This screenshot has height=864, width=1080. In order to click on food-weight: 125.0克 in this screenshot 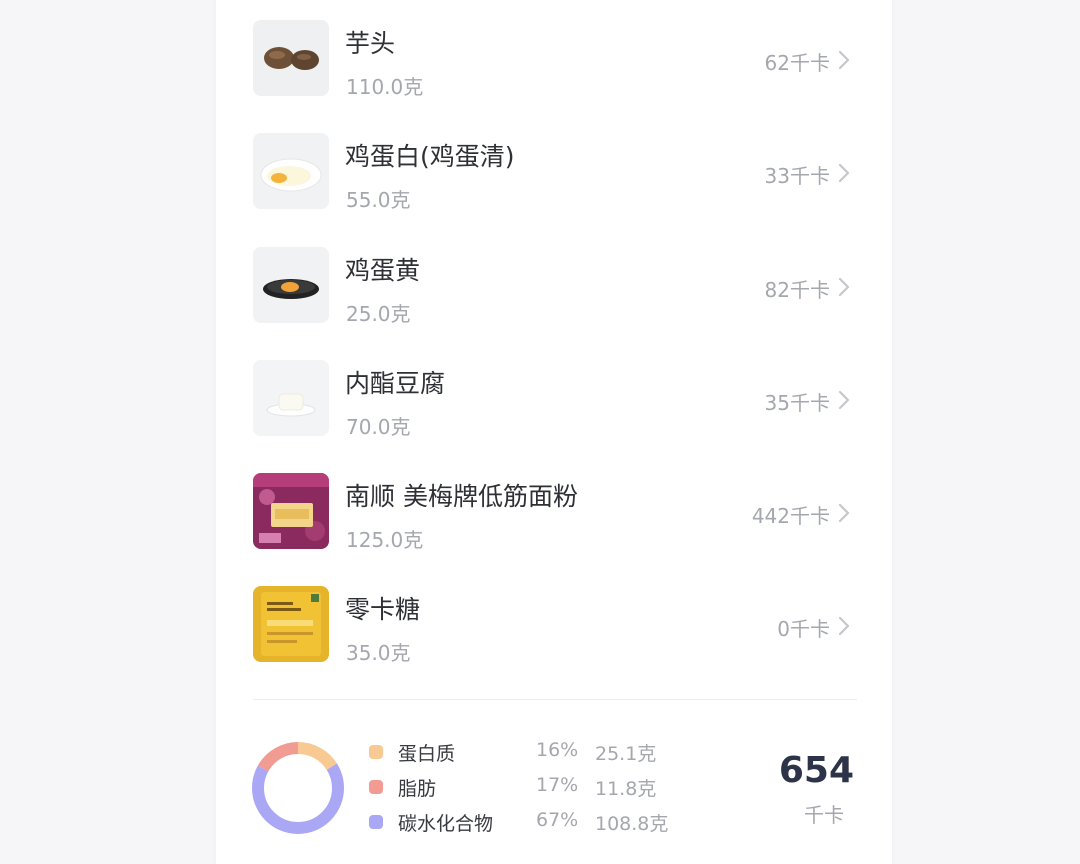, I will do `click(385, 540)`.